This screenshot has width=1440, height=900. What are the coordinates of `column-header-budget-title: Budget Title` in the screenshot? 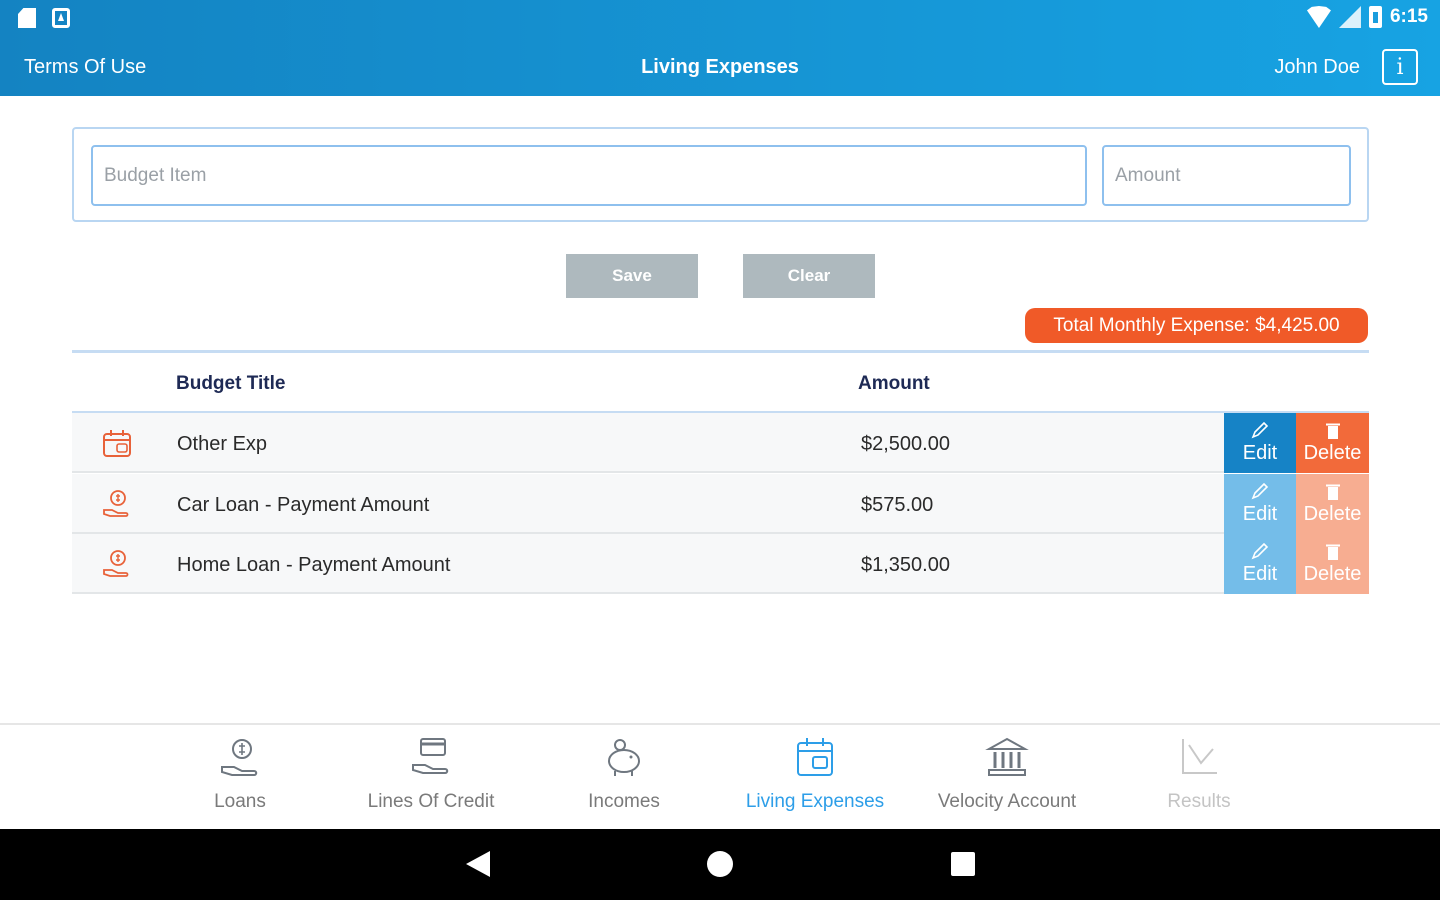 It's located at (231, 383).